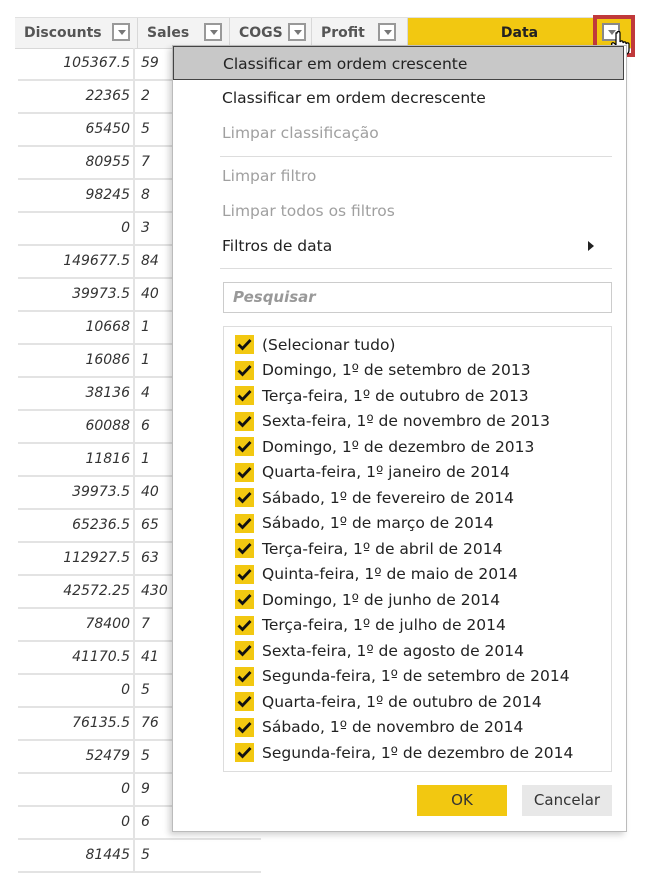 This screenshot has width=648, height=873. What do you see at coordinates (386, 472) in the screenshot?
I see `option-label: Quarta-feira, 1º janeiro de 2014` at bounding box center [386, 472].